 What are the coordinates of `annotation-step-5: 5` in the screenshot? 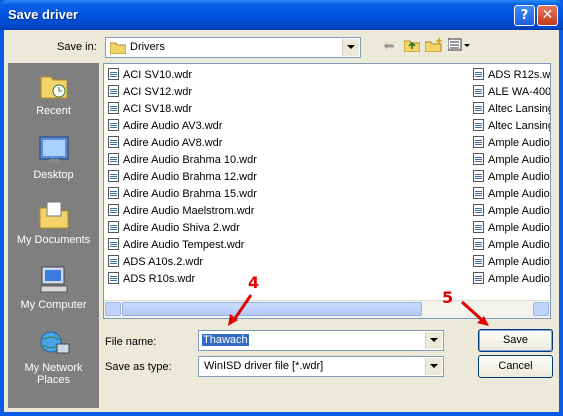 It's located at (448, 297).